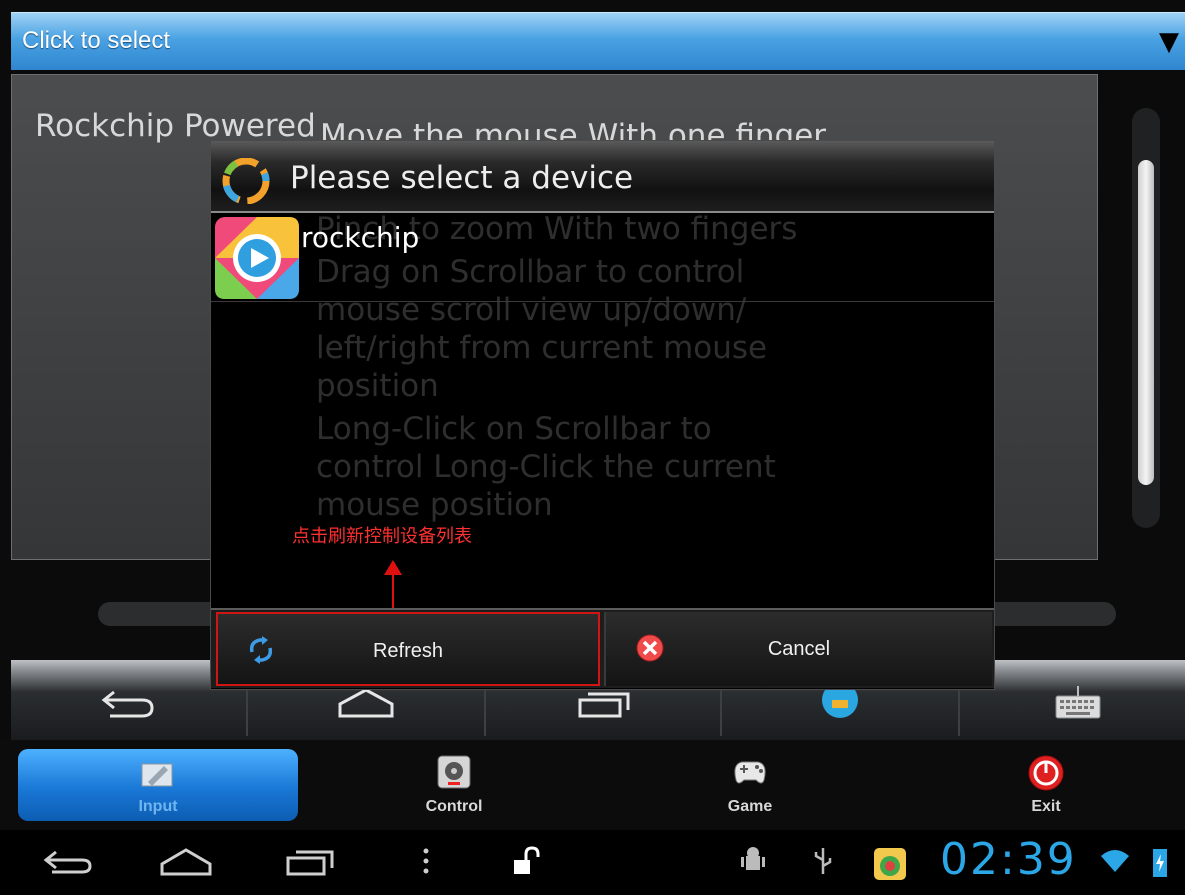 The height and width of the screenshot is (895, 1185). What do you see at coordinates (1160, 865) in the screenshot?
I see `battery-charging-icon` at bounding box center [1160, 865].